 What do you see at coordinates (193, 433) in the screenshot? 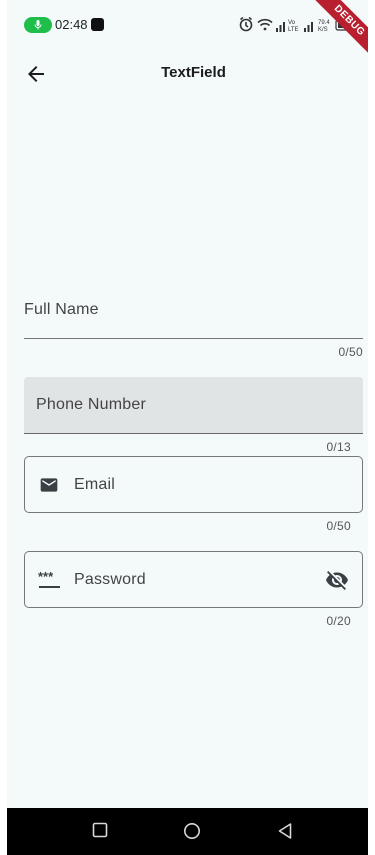
I see `phone-number-underline` at bounding box center [193, 433].